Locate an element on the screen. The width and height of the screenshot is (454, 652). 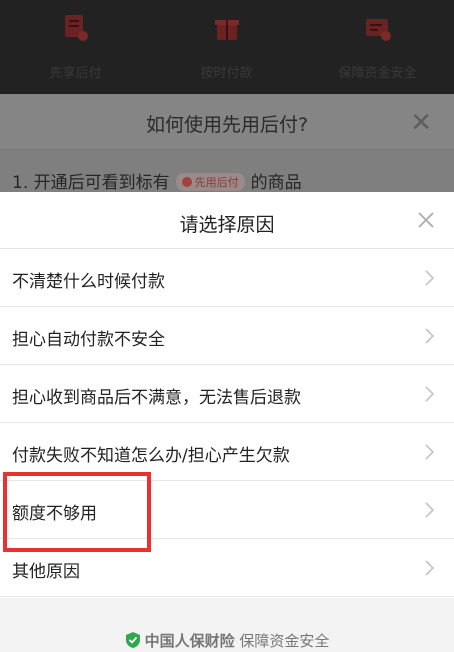
background-info-title: 如何使用先用后付? is located at coordinates (227, 125).